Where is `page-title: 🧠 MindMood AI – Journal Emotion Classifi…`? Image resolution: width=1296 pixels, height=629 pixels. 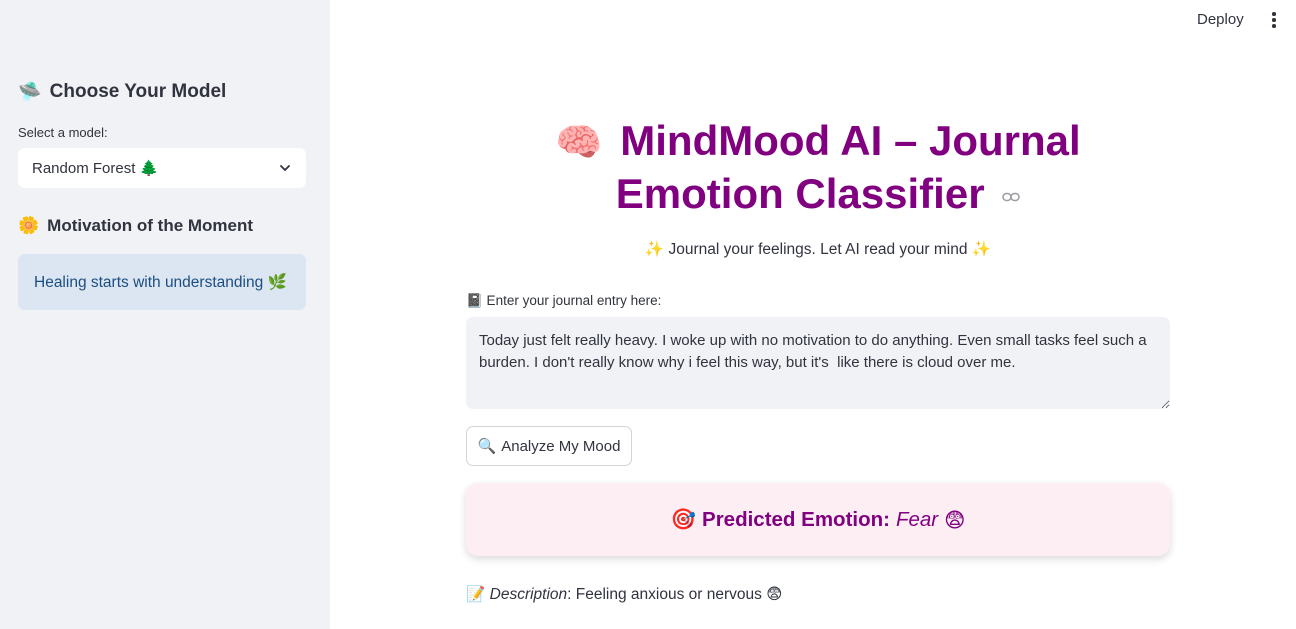 page-title: 🧠 MindMood AI – Journal Emotion Classifi… is located at coordinates (818, 167).